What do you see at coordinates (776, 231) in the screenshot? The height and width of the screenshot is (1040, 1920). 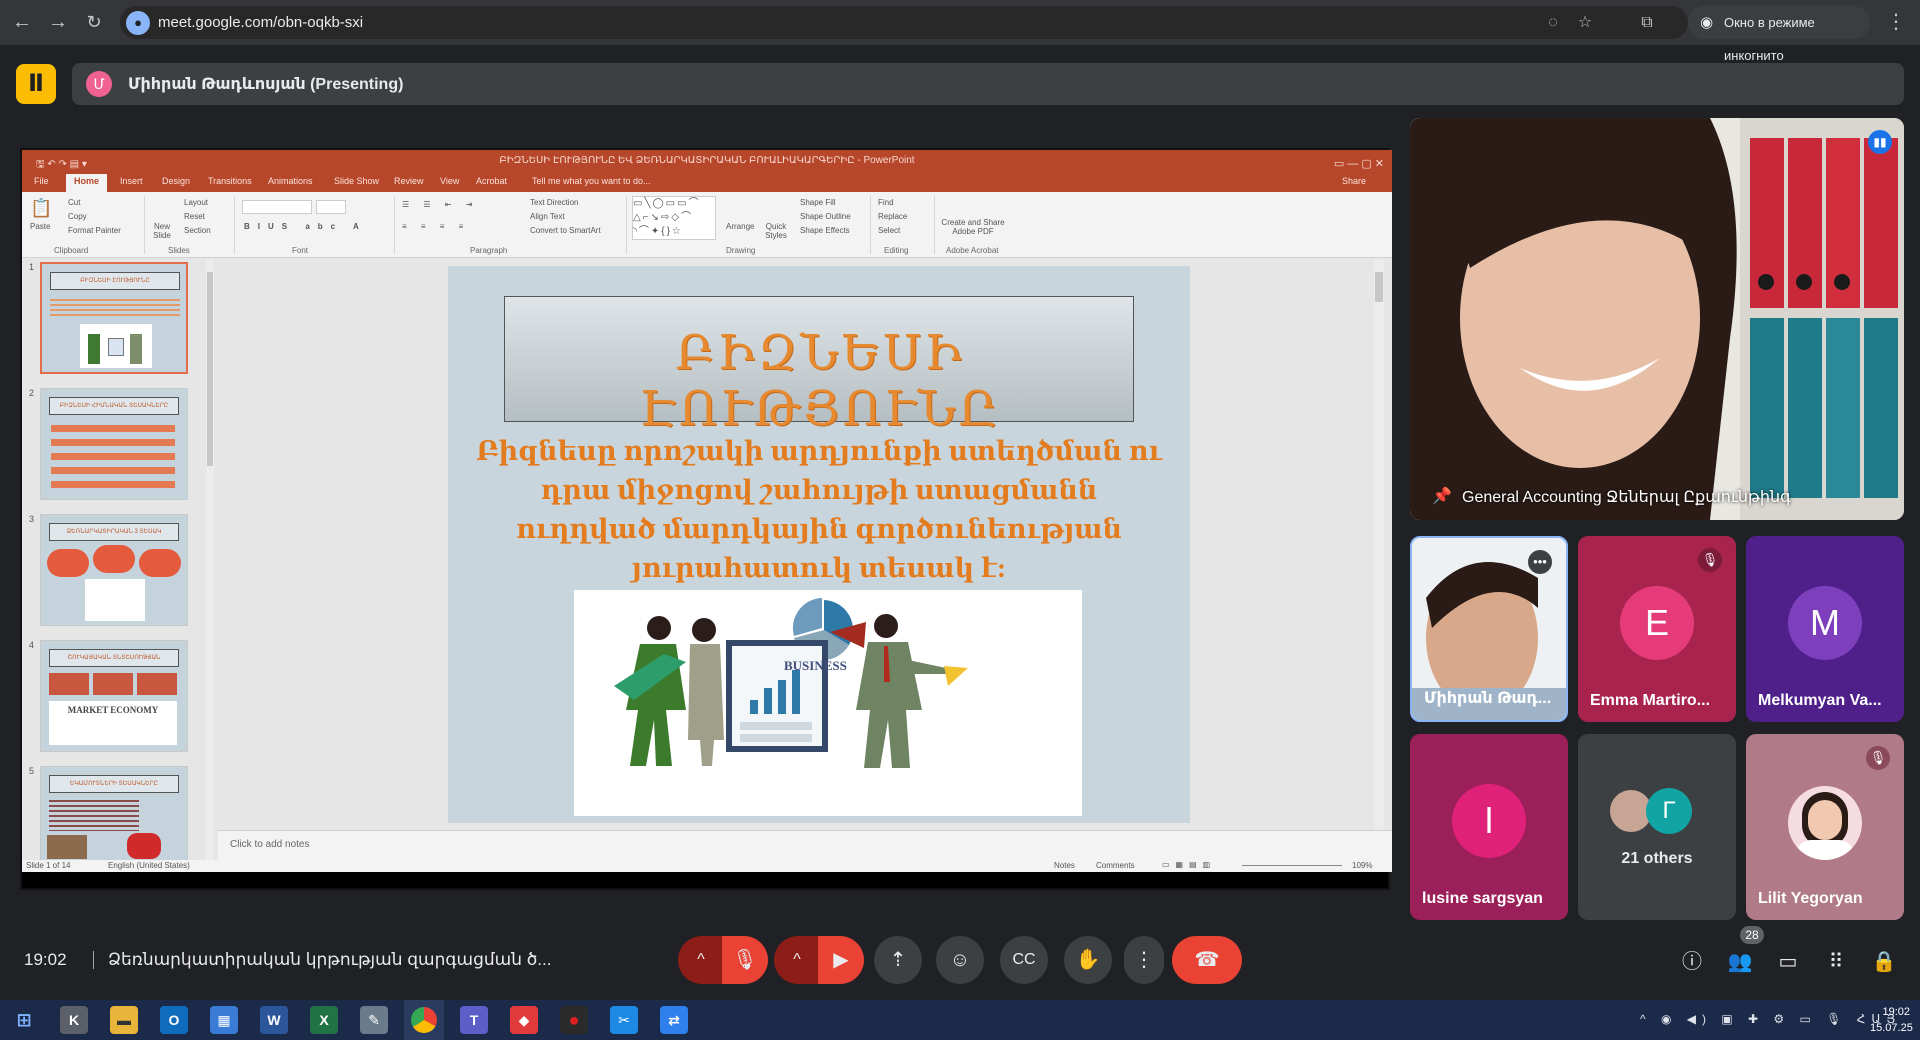 I see `quick-styles-button: Quick Styles` at bounding box center [776, 231].